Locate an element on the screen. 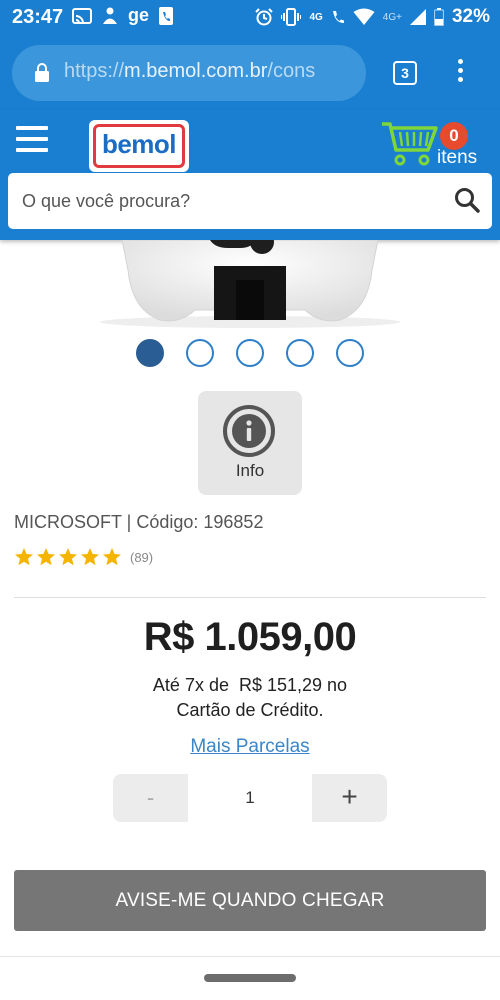 The width and height of the screenshot is (500, 1000). search-box is located at coordinates (250, 201).